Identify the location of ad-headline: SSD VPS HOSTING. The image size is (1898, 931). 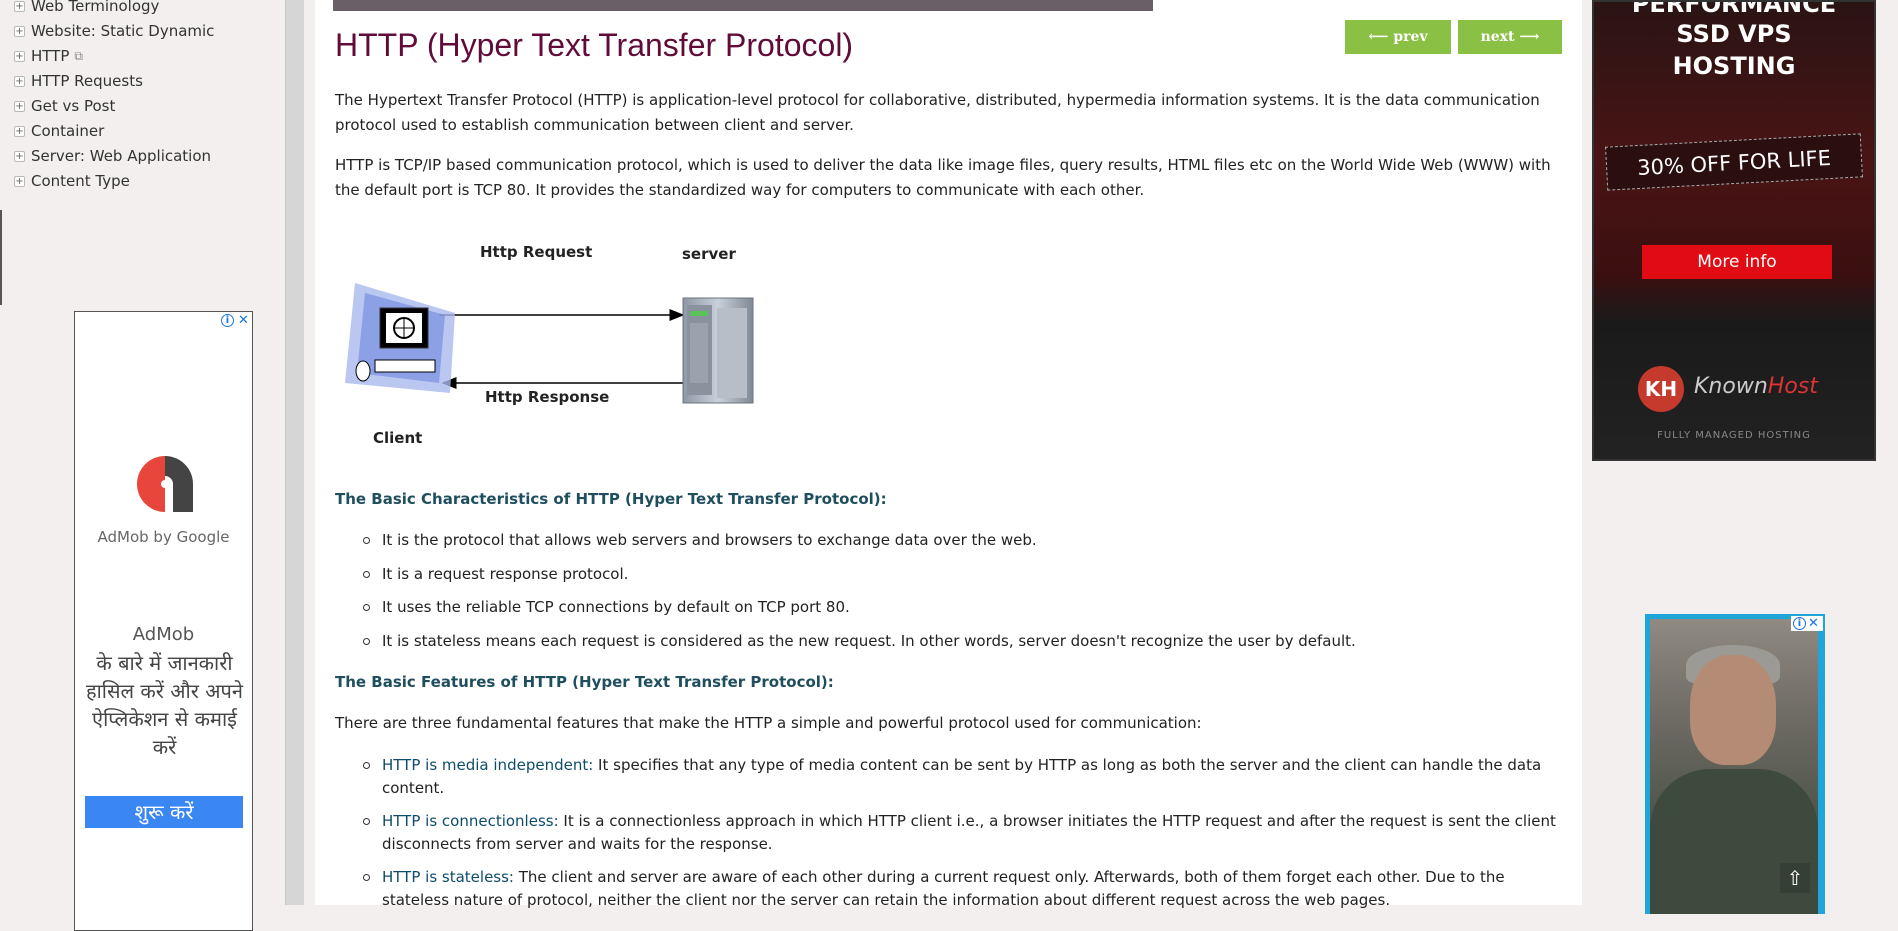
(1734, 50).